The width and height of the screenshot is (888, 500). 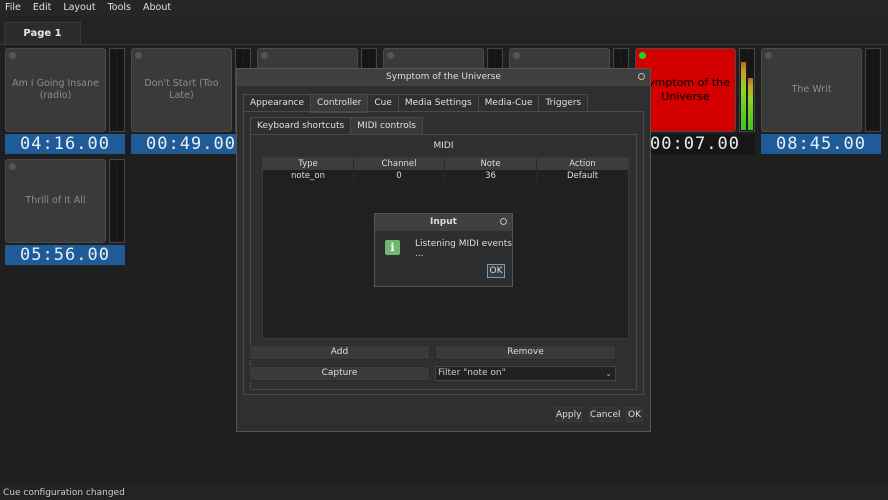 What do you see at coordinates (308, 164) in the screenshot?
I see `column-header-type: Type` at bounding box center [308, 164].